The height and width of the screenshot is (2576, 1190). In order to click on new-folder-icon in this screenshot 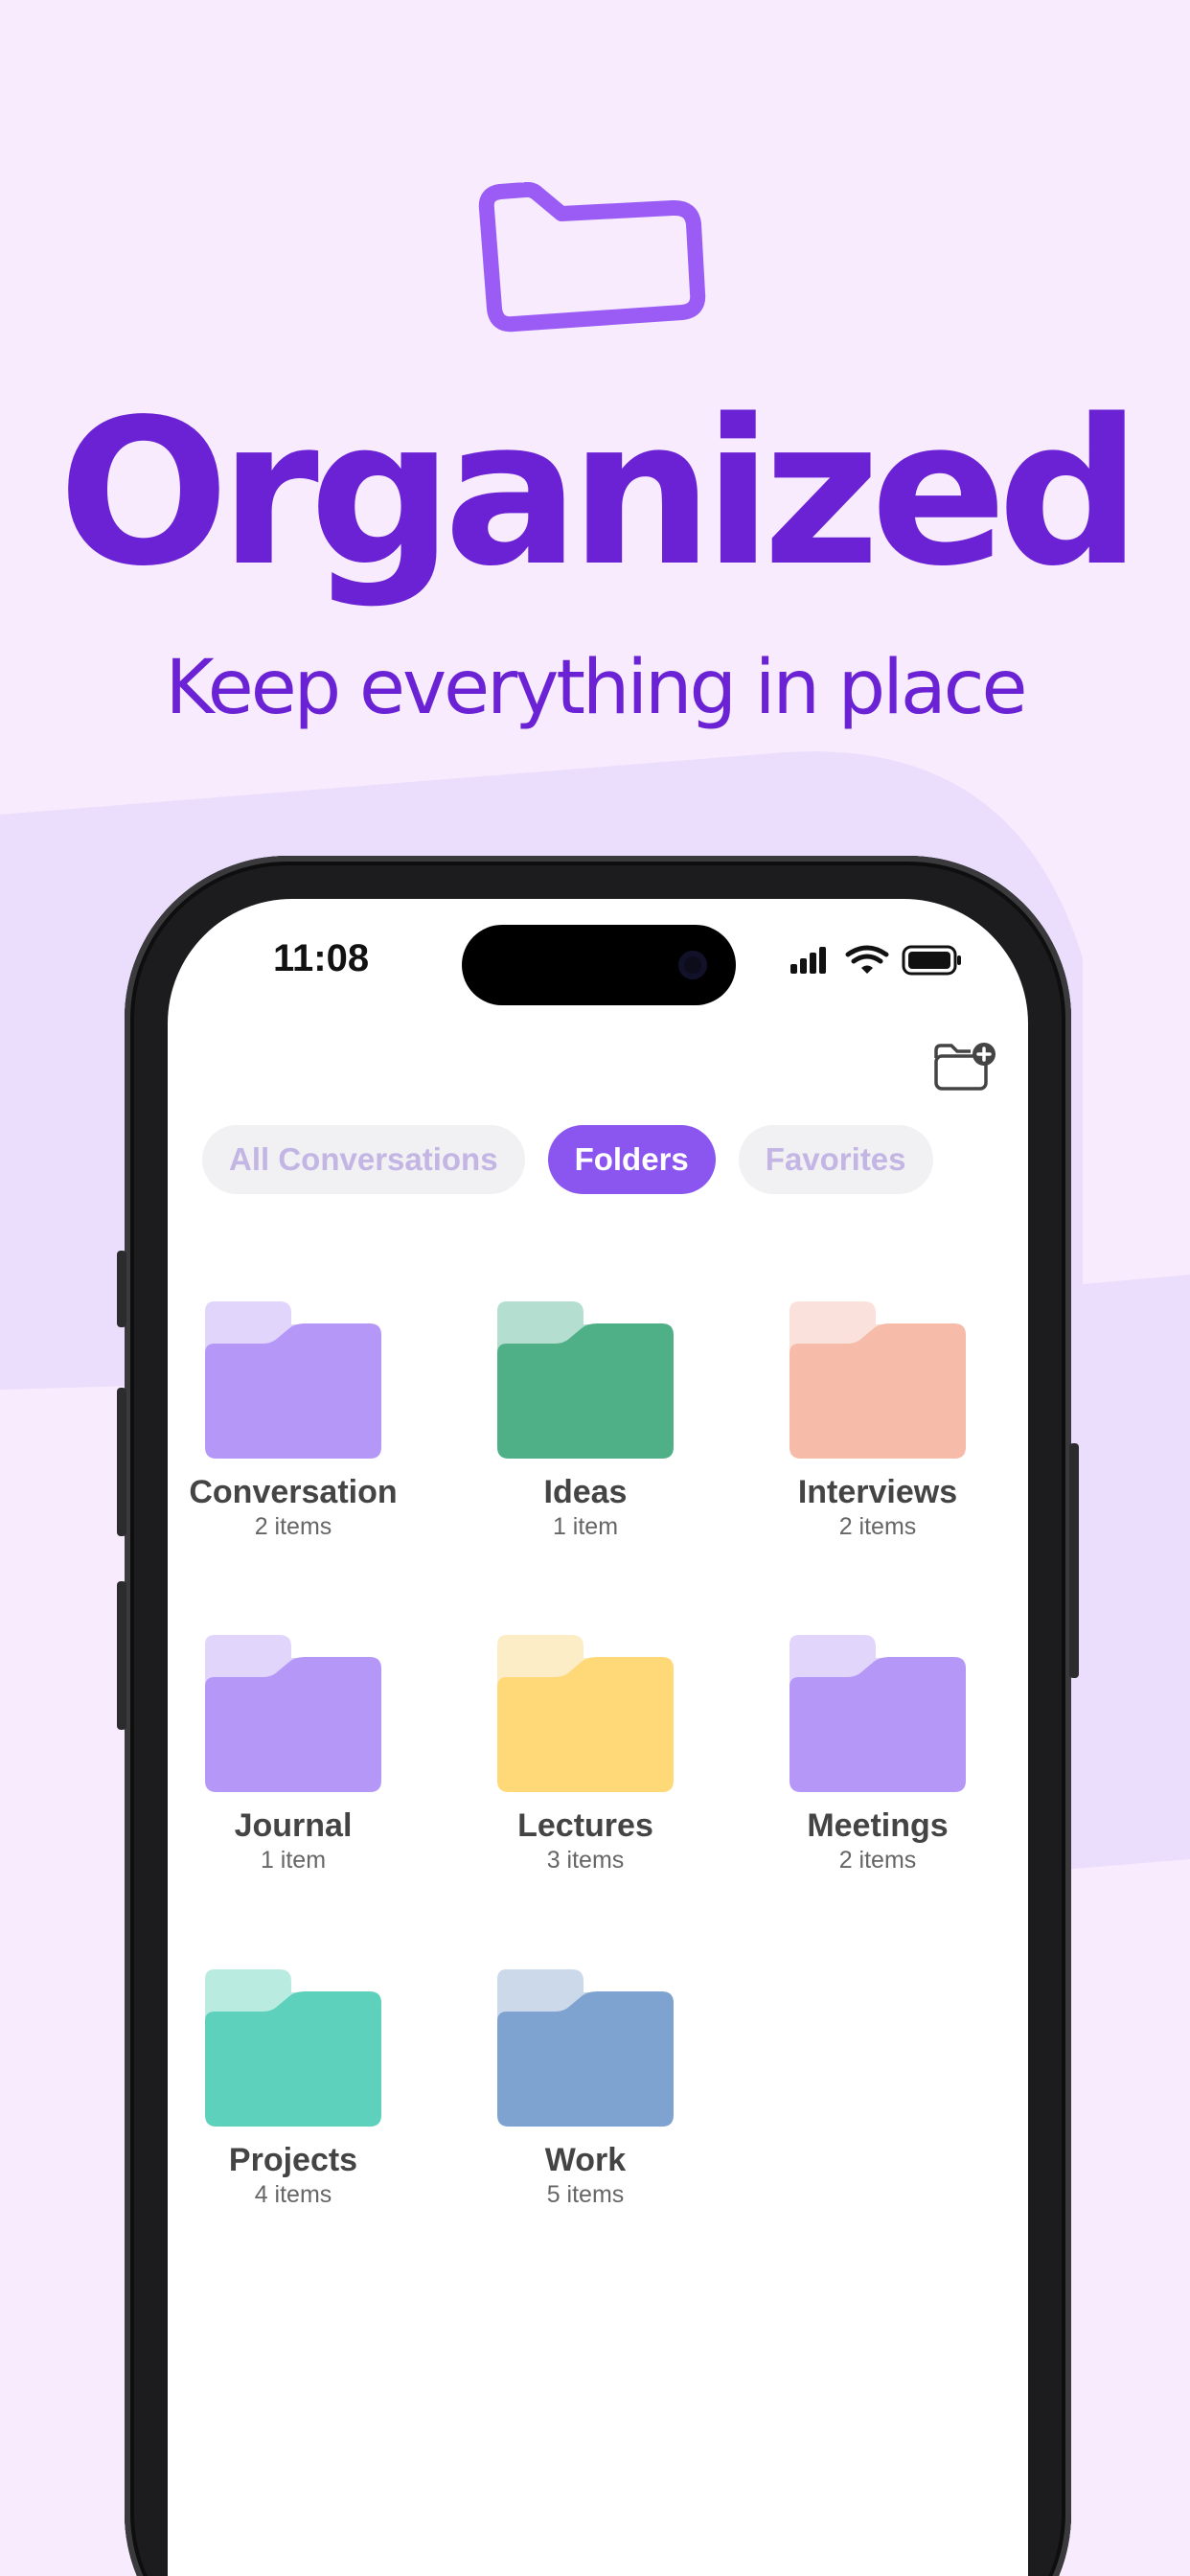, I will do `click(965, 1066)`.